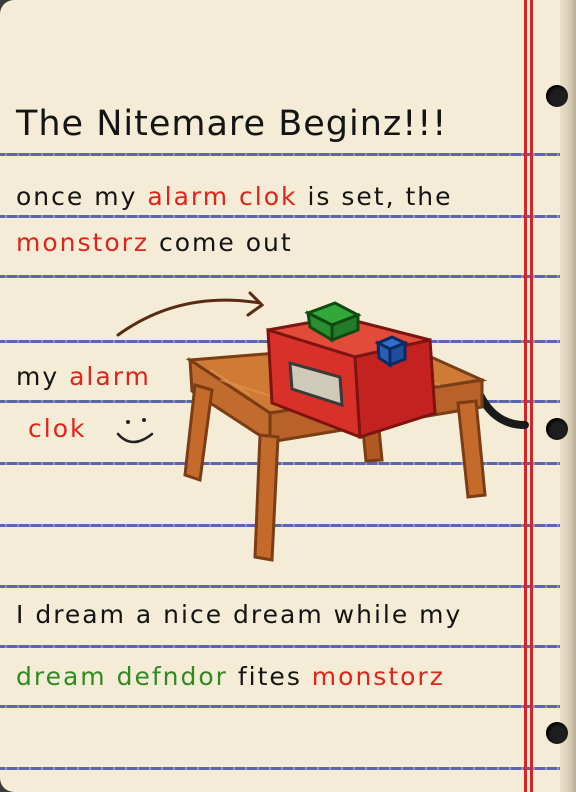 The image size is (576, 792). What do you see at coordinates (568, 396) in the screenshot?
I see `page-edge` at bounding box center [568, 396].